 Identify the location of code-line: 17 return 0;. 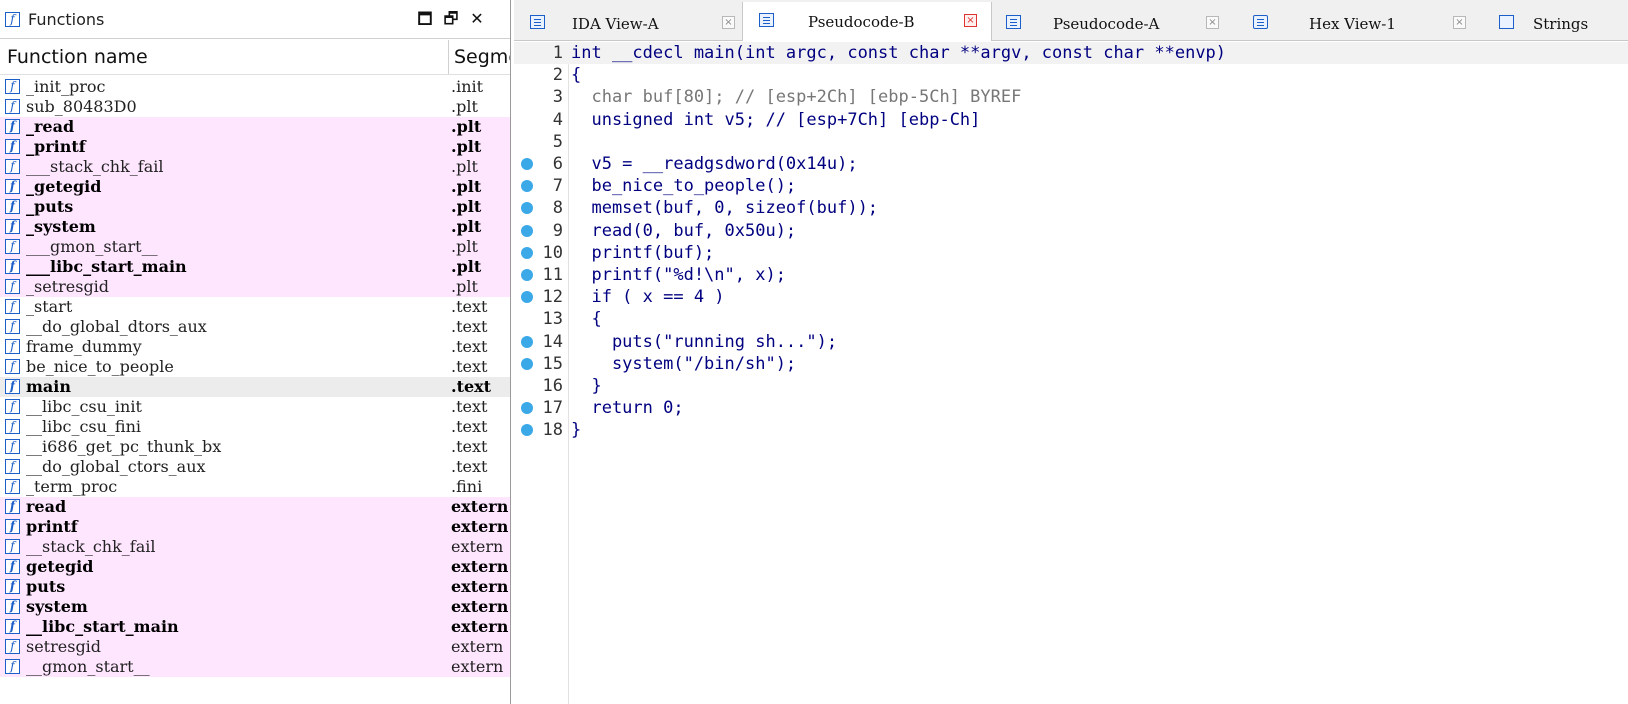
(1071, 408).